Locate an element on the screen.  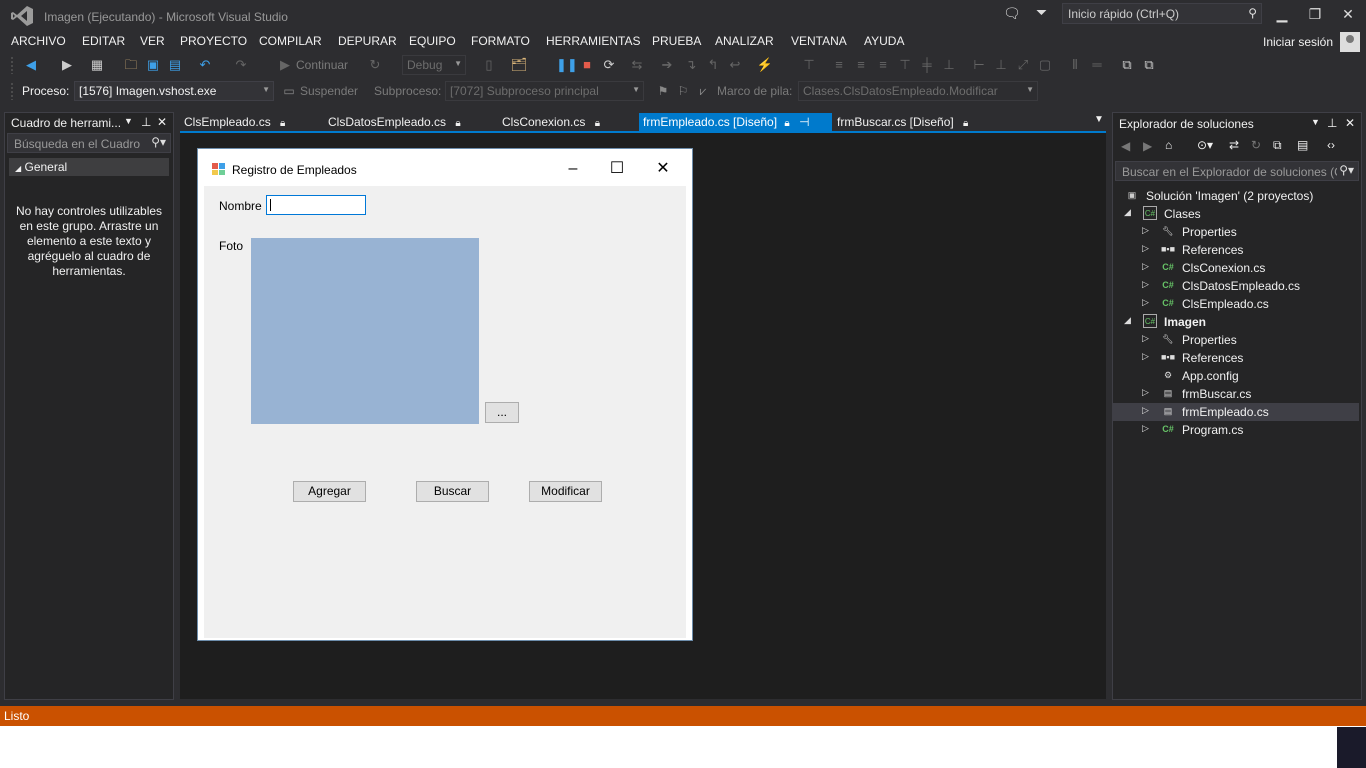
foto-picturebox is located at coordinates (365, 331).